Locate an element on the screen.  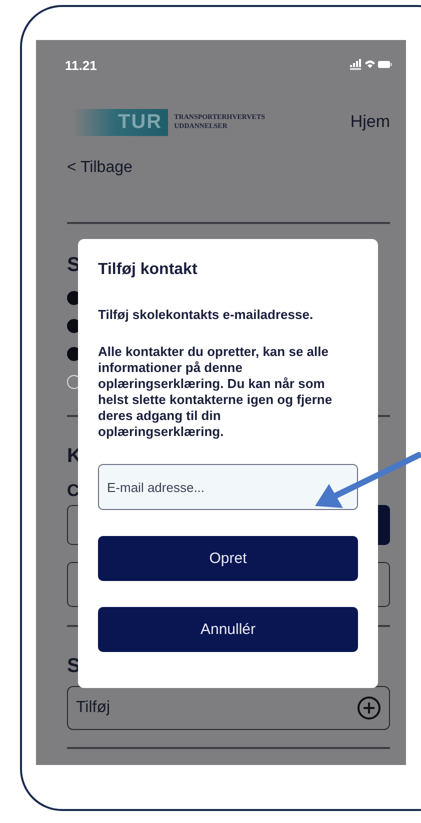
status-icons is located at coordinates (371, 65).